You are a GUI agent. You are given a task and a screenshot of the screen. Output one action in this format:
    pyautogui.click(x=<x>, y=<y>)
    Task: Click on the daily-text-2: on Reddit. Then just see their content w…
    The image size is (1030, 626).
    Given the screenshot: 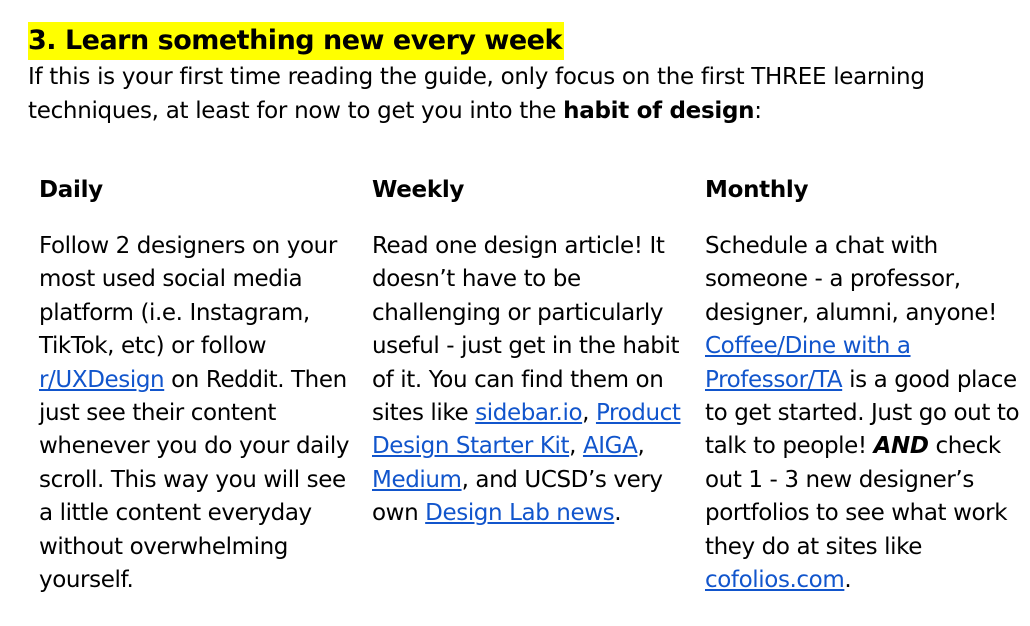 What is the action you would take?
    pyautogui.click(x=194, y=480)
    